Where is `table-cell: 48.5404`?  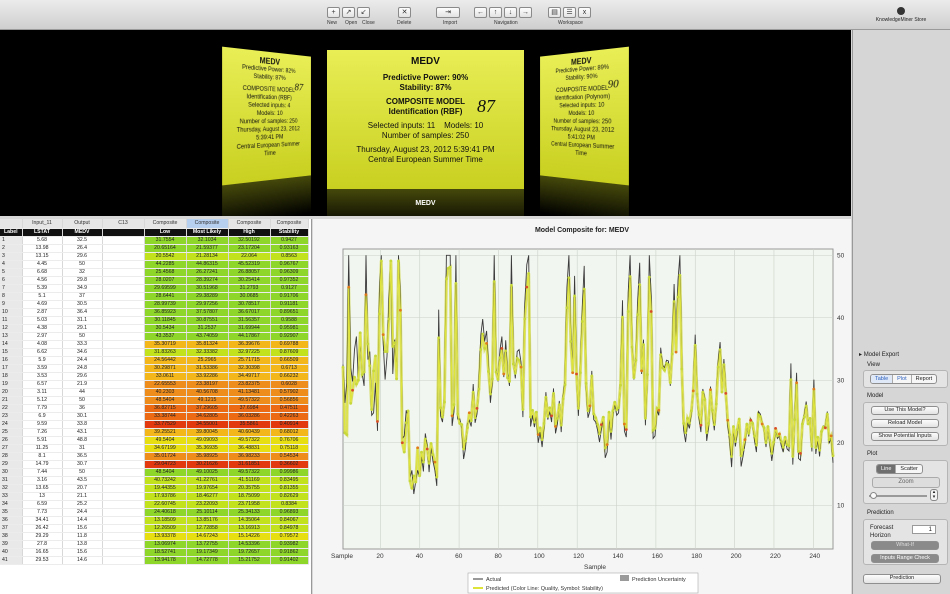
table-cell: 48.5404 is located at coordinates (165, 472).